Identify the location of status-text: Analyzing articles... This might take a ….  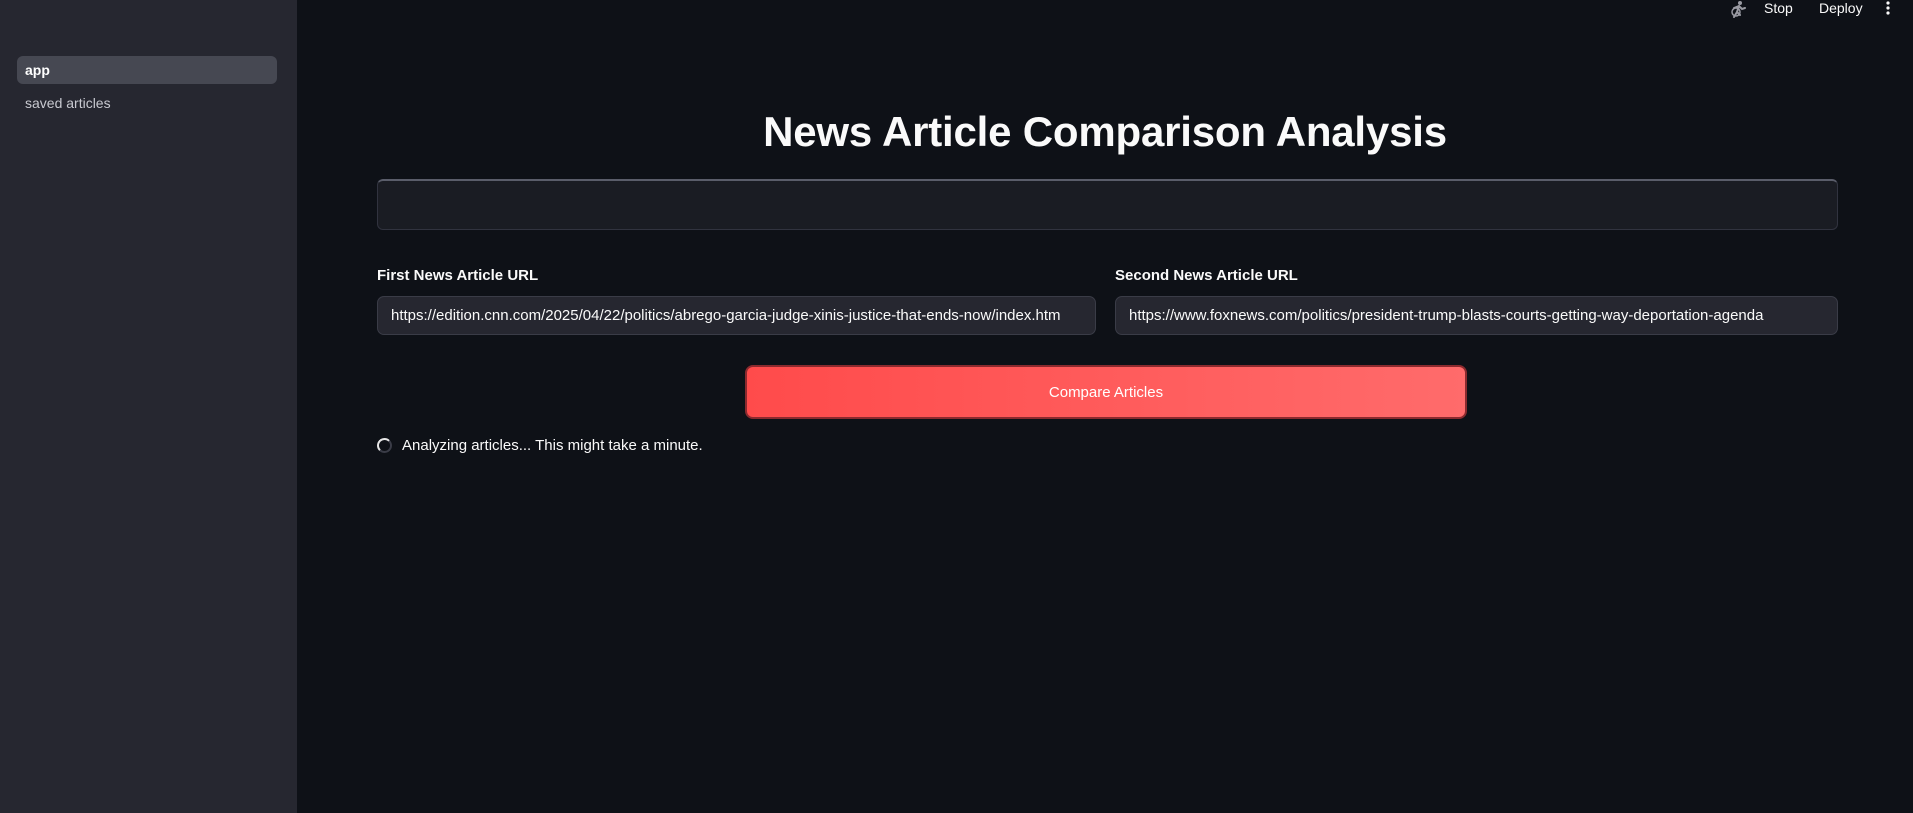
(552, 445).